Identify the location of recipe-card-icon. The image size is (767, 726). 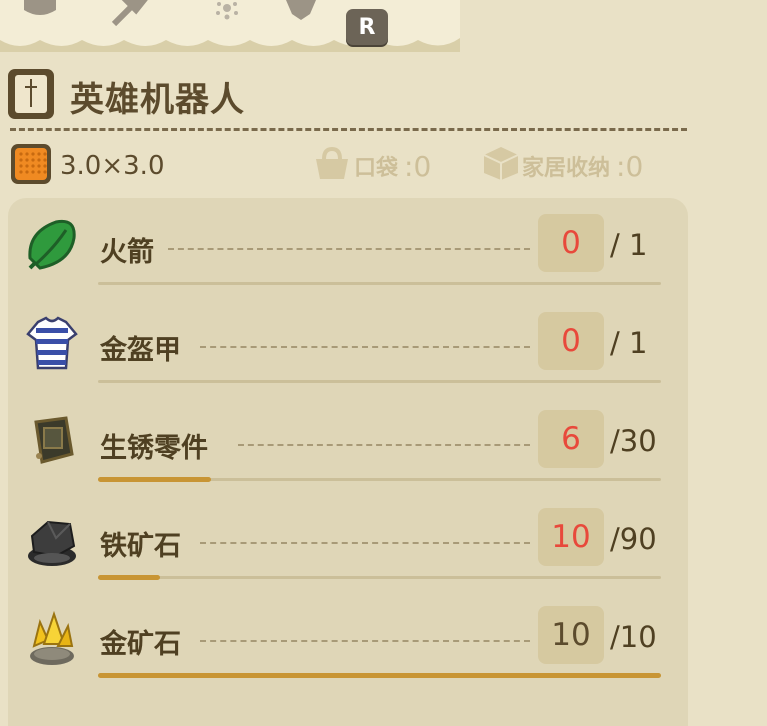
(31, 96).